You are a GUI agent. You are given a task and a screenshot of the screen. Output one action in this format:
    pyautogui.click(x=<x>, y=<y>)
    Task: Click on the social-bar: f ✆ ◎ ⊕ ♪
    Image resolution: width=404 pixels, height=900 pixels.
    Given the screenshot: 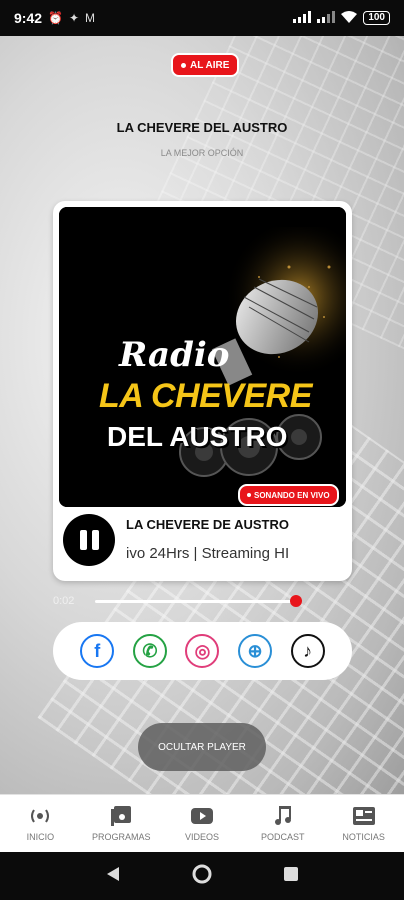 What is the action you would take?
    pyautogui.click(x=202, y=651)
    